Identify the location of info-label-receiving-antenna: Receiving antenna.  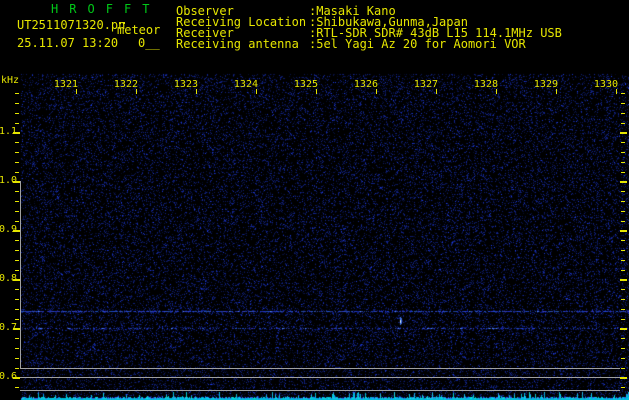
(237, 44).